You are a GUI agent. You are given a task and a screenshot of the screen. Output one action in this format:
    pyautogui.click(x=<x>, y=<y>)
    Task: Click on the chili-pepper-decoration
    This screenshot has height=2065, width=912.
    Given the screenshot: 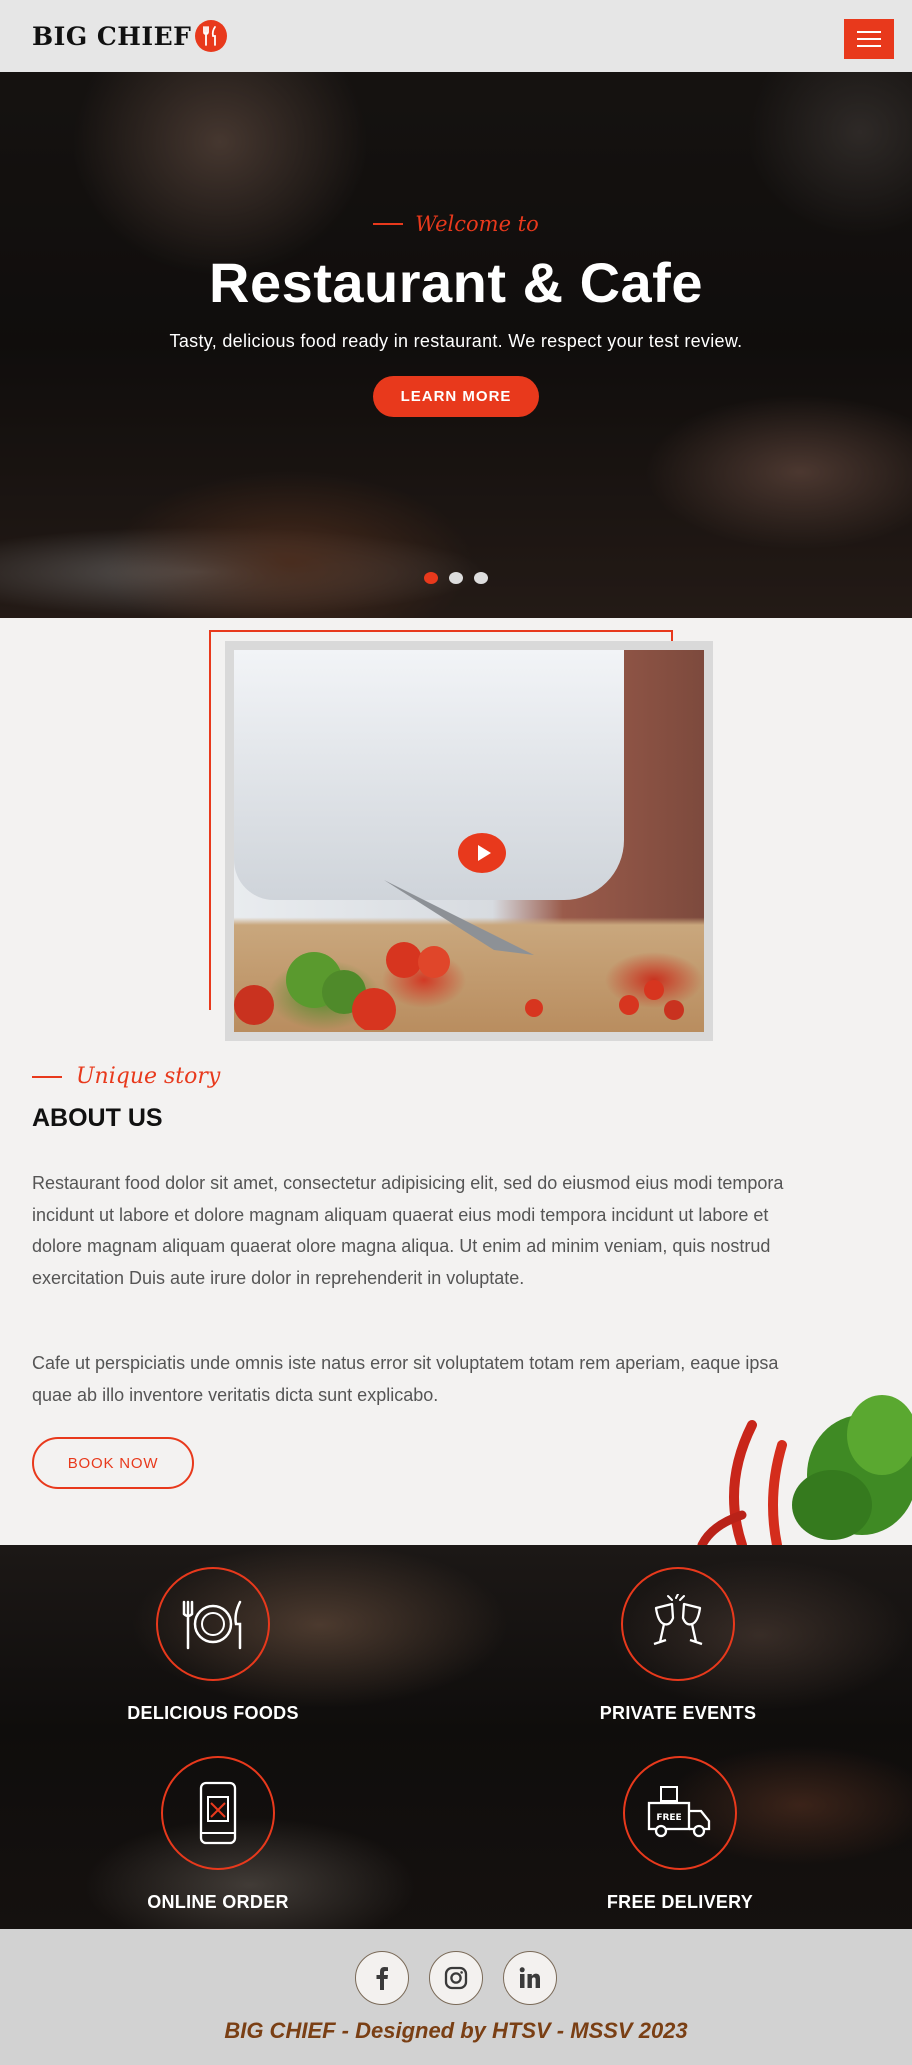 What is the action you would take?
    pyautogui.click(x=804, y=1470)
    